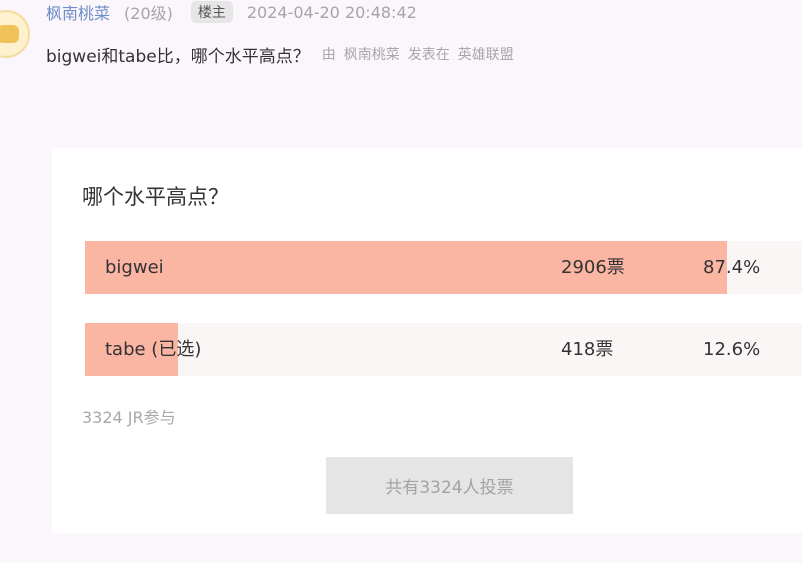  I want to click on post-source: 由枫南桃菜 发表在 英雄联盟, so click(418, 54).